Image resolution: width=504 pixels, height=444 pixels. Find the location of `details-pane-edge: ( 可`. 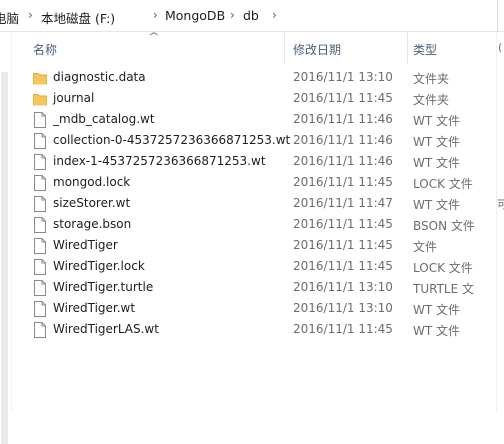

details-pane-edge: ( 可 is located at coordinates (500, 222).